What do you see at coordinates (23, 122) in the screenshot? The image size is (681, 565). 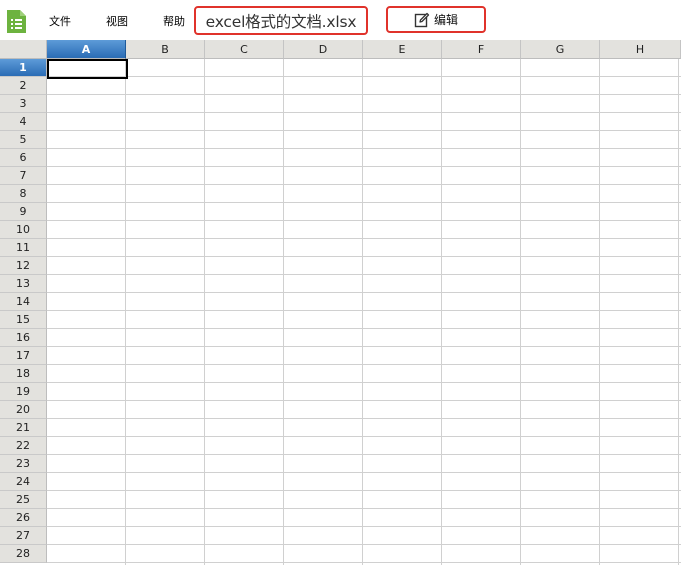 I see `row-header-4: 4` at bounding box center [23, 122].